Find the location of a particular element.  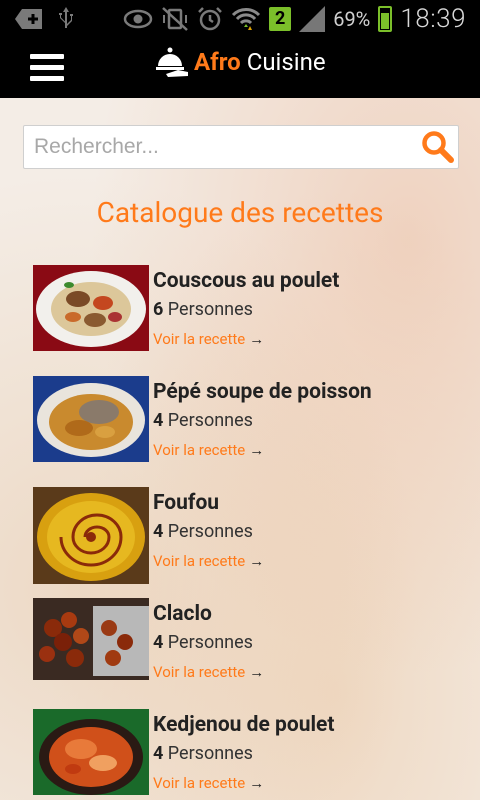

recipe-name: Foufou is located at coordinates (186, 503).